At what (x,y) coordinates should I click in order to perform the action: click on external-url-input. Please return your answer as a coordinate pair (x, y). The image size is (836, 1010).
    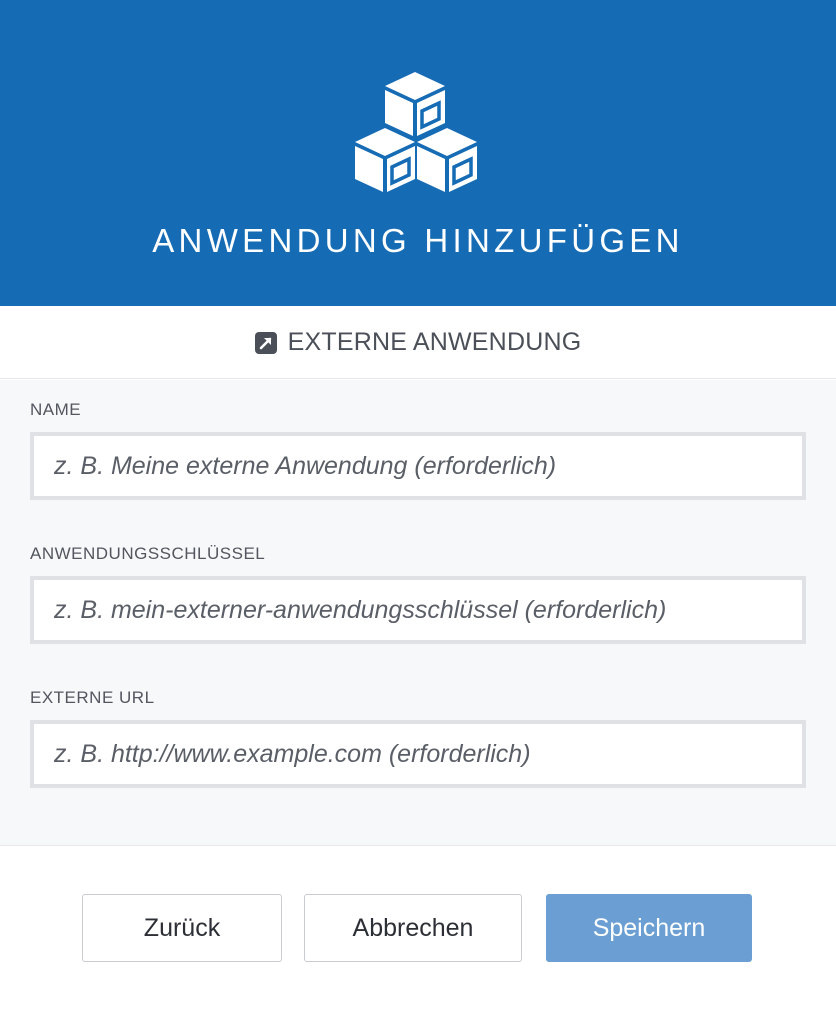
    Looking at the image, I should click on (418, 754).